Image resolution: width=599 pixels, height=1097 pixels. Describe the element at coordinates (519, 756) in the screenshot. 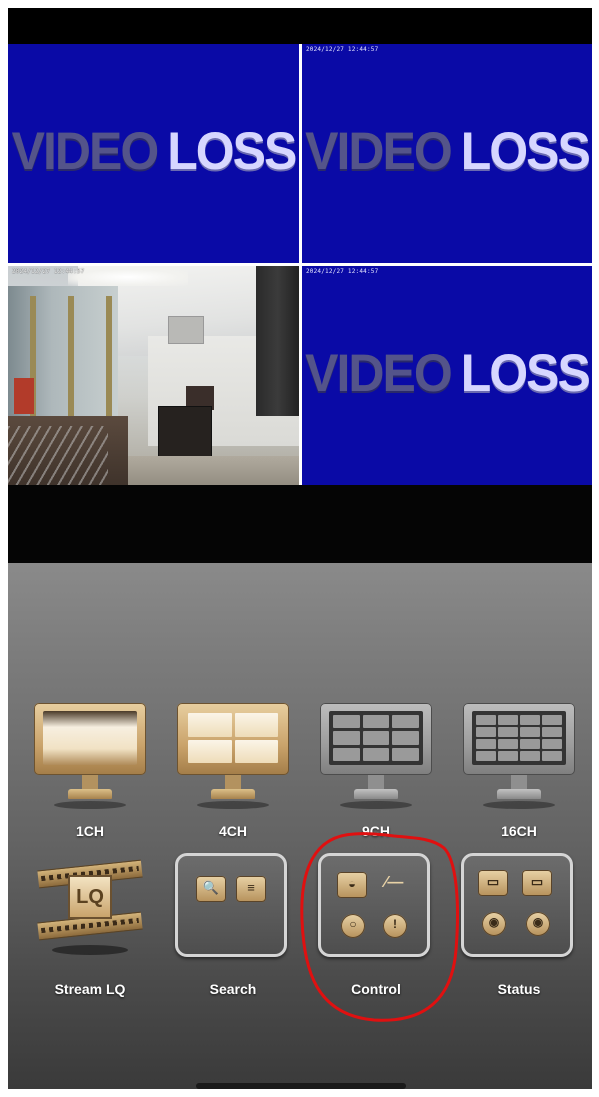

I see `sixteen-grid-monitor-icon` at that location.